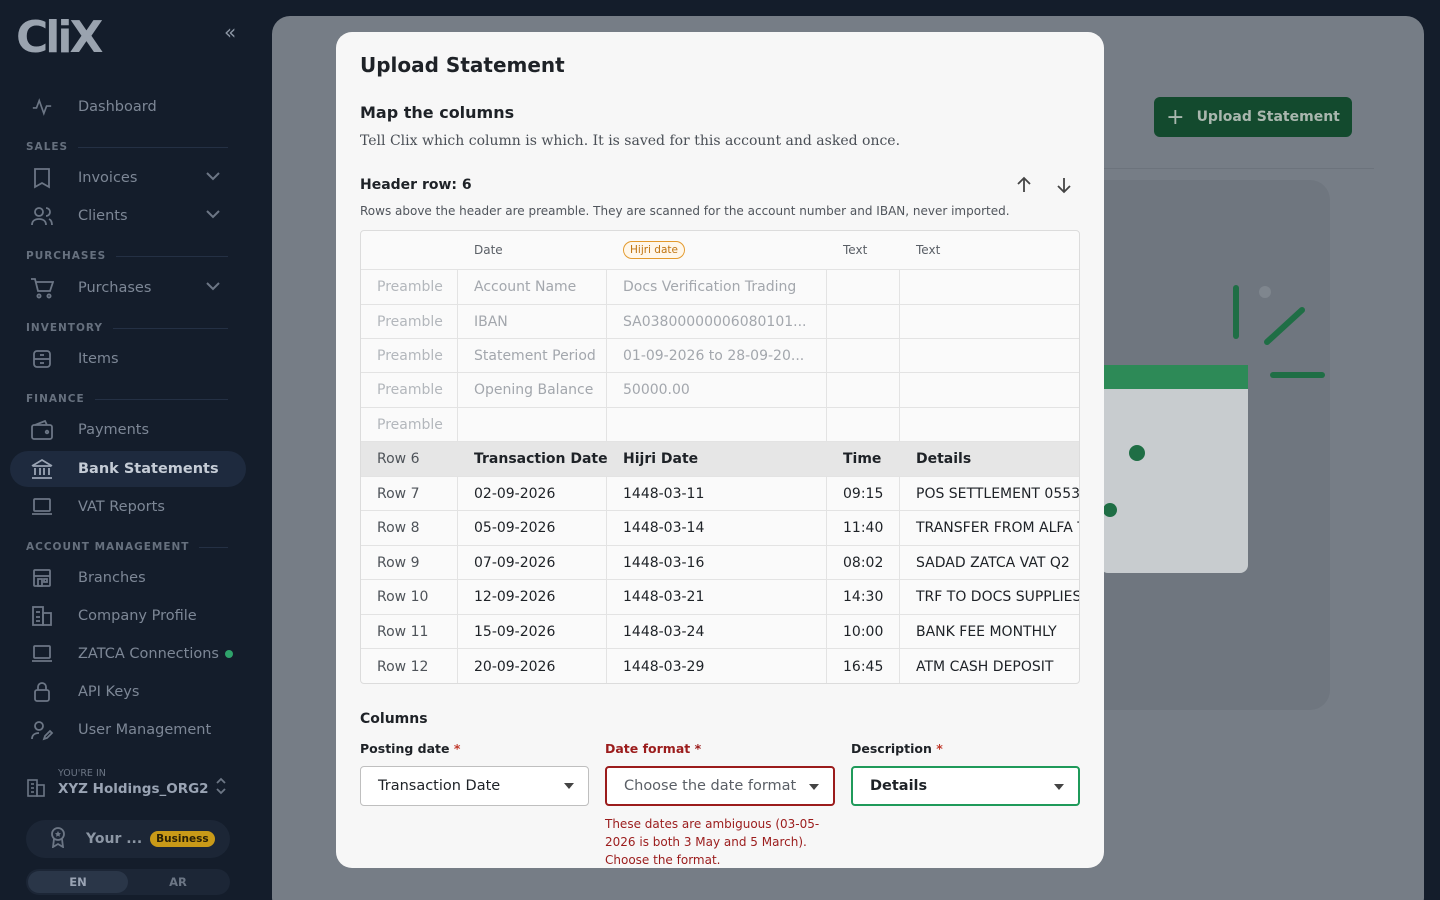 Image resolution: width=1440 pixels, height=900 pixels. Describe the element at coordinates (717, 666) in the screenshot. I see `table-cell: 1448-03-29` at that location.